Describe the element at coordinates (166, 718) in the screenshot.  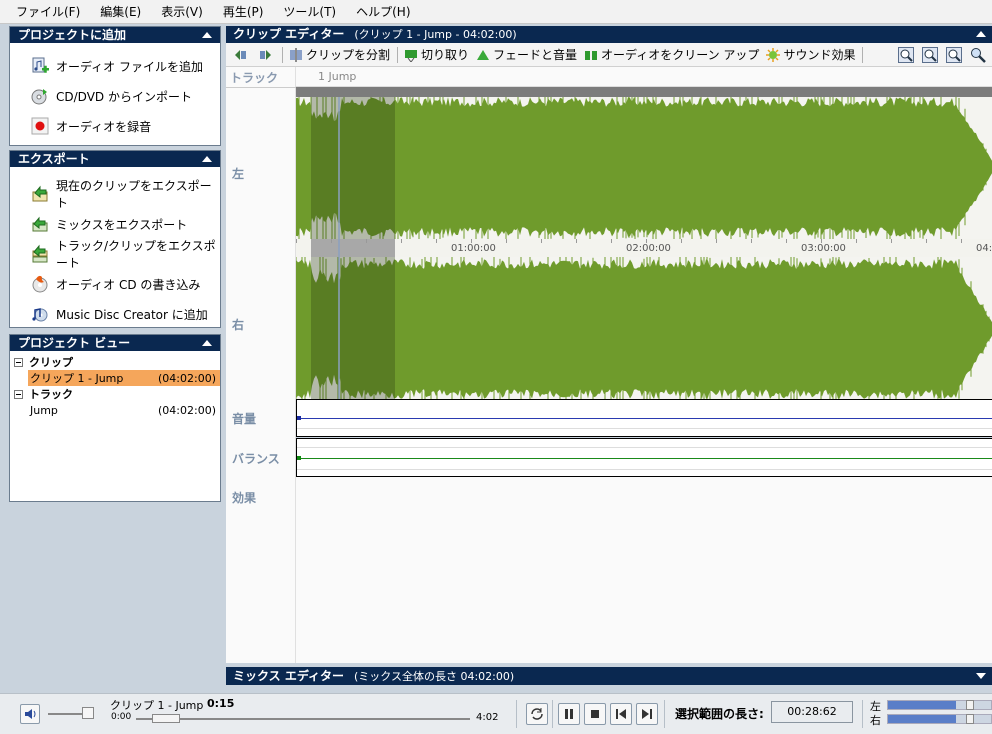
I see `seek-thumb` at that location.